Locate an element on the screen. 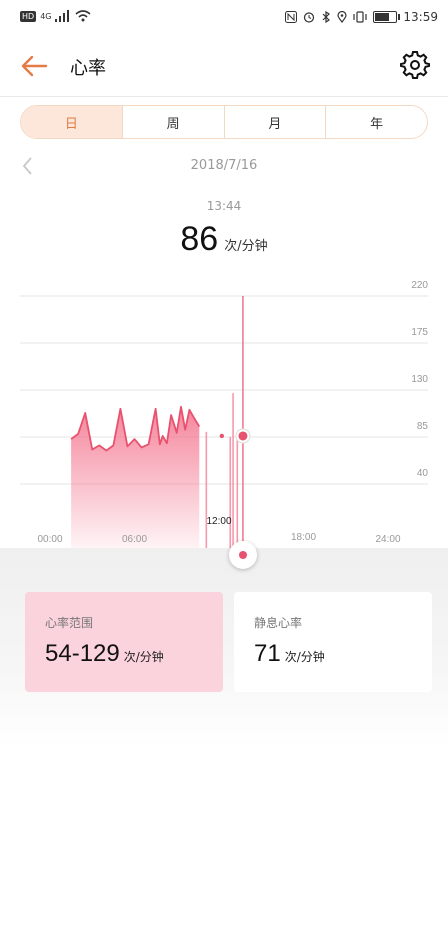  handle-dot is located at coordinates (243, 555).